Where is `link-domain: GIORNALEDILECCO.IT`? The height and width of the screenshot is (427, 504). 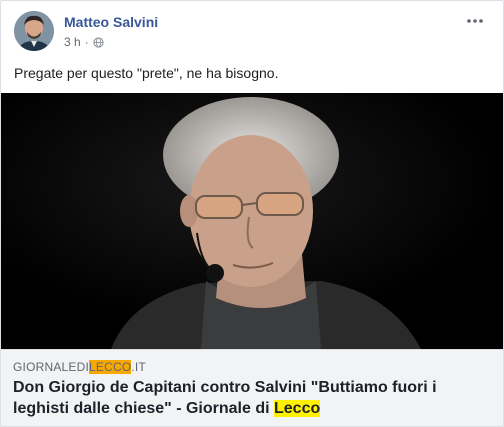
link-domain: GIORNALEDILECCO.IT is located at coordinates (79, 367).